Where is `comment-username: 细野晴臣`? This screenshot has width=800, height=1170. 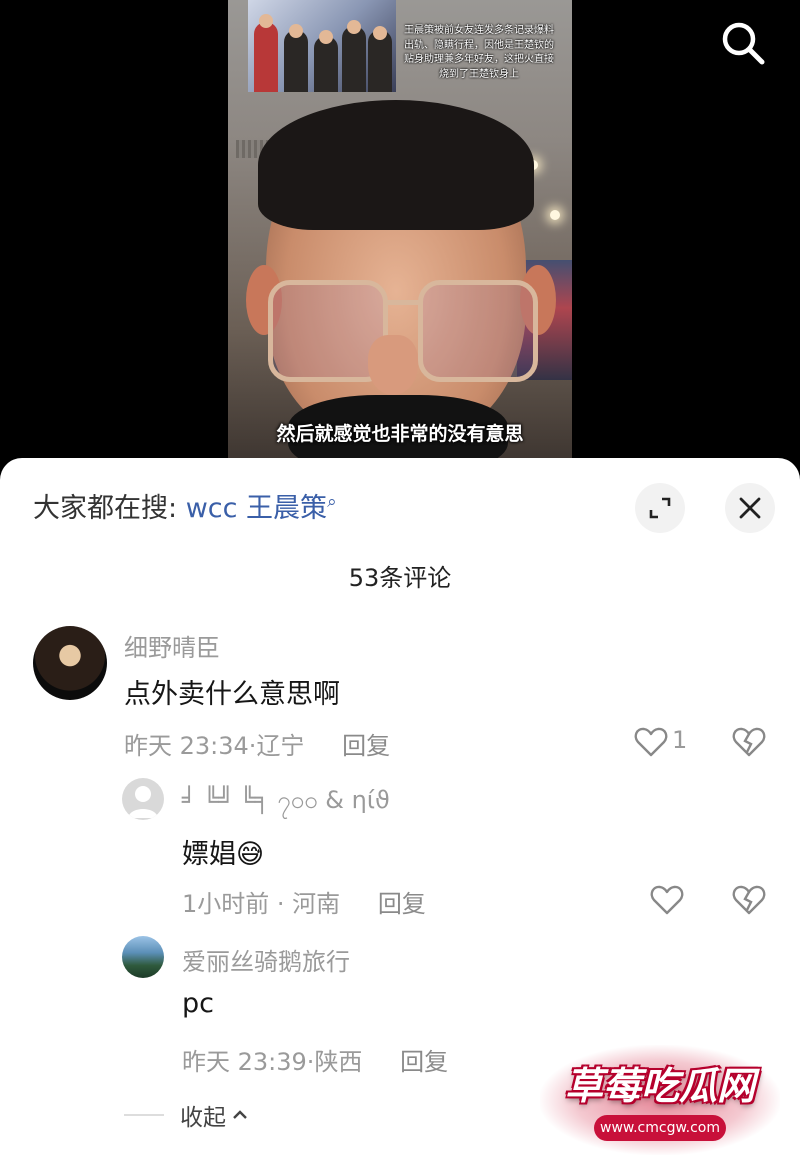 comment-username: 细野晴臣 is located at coordinates (172, 645).